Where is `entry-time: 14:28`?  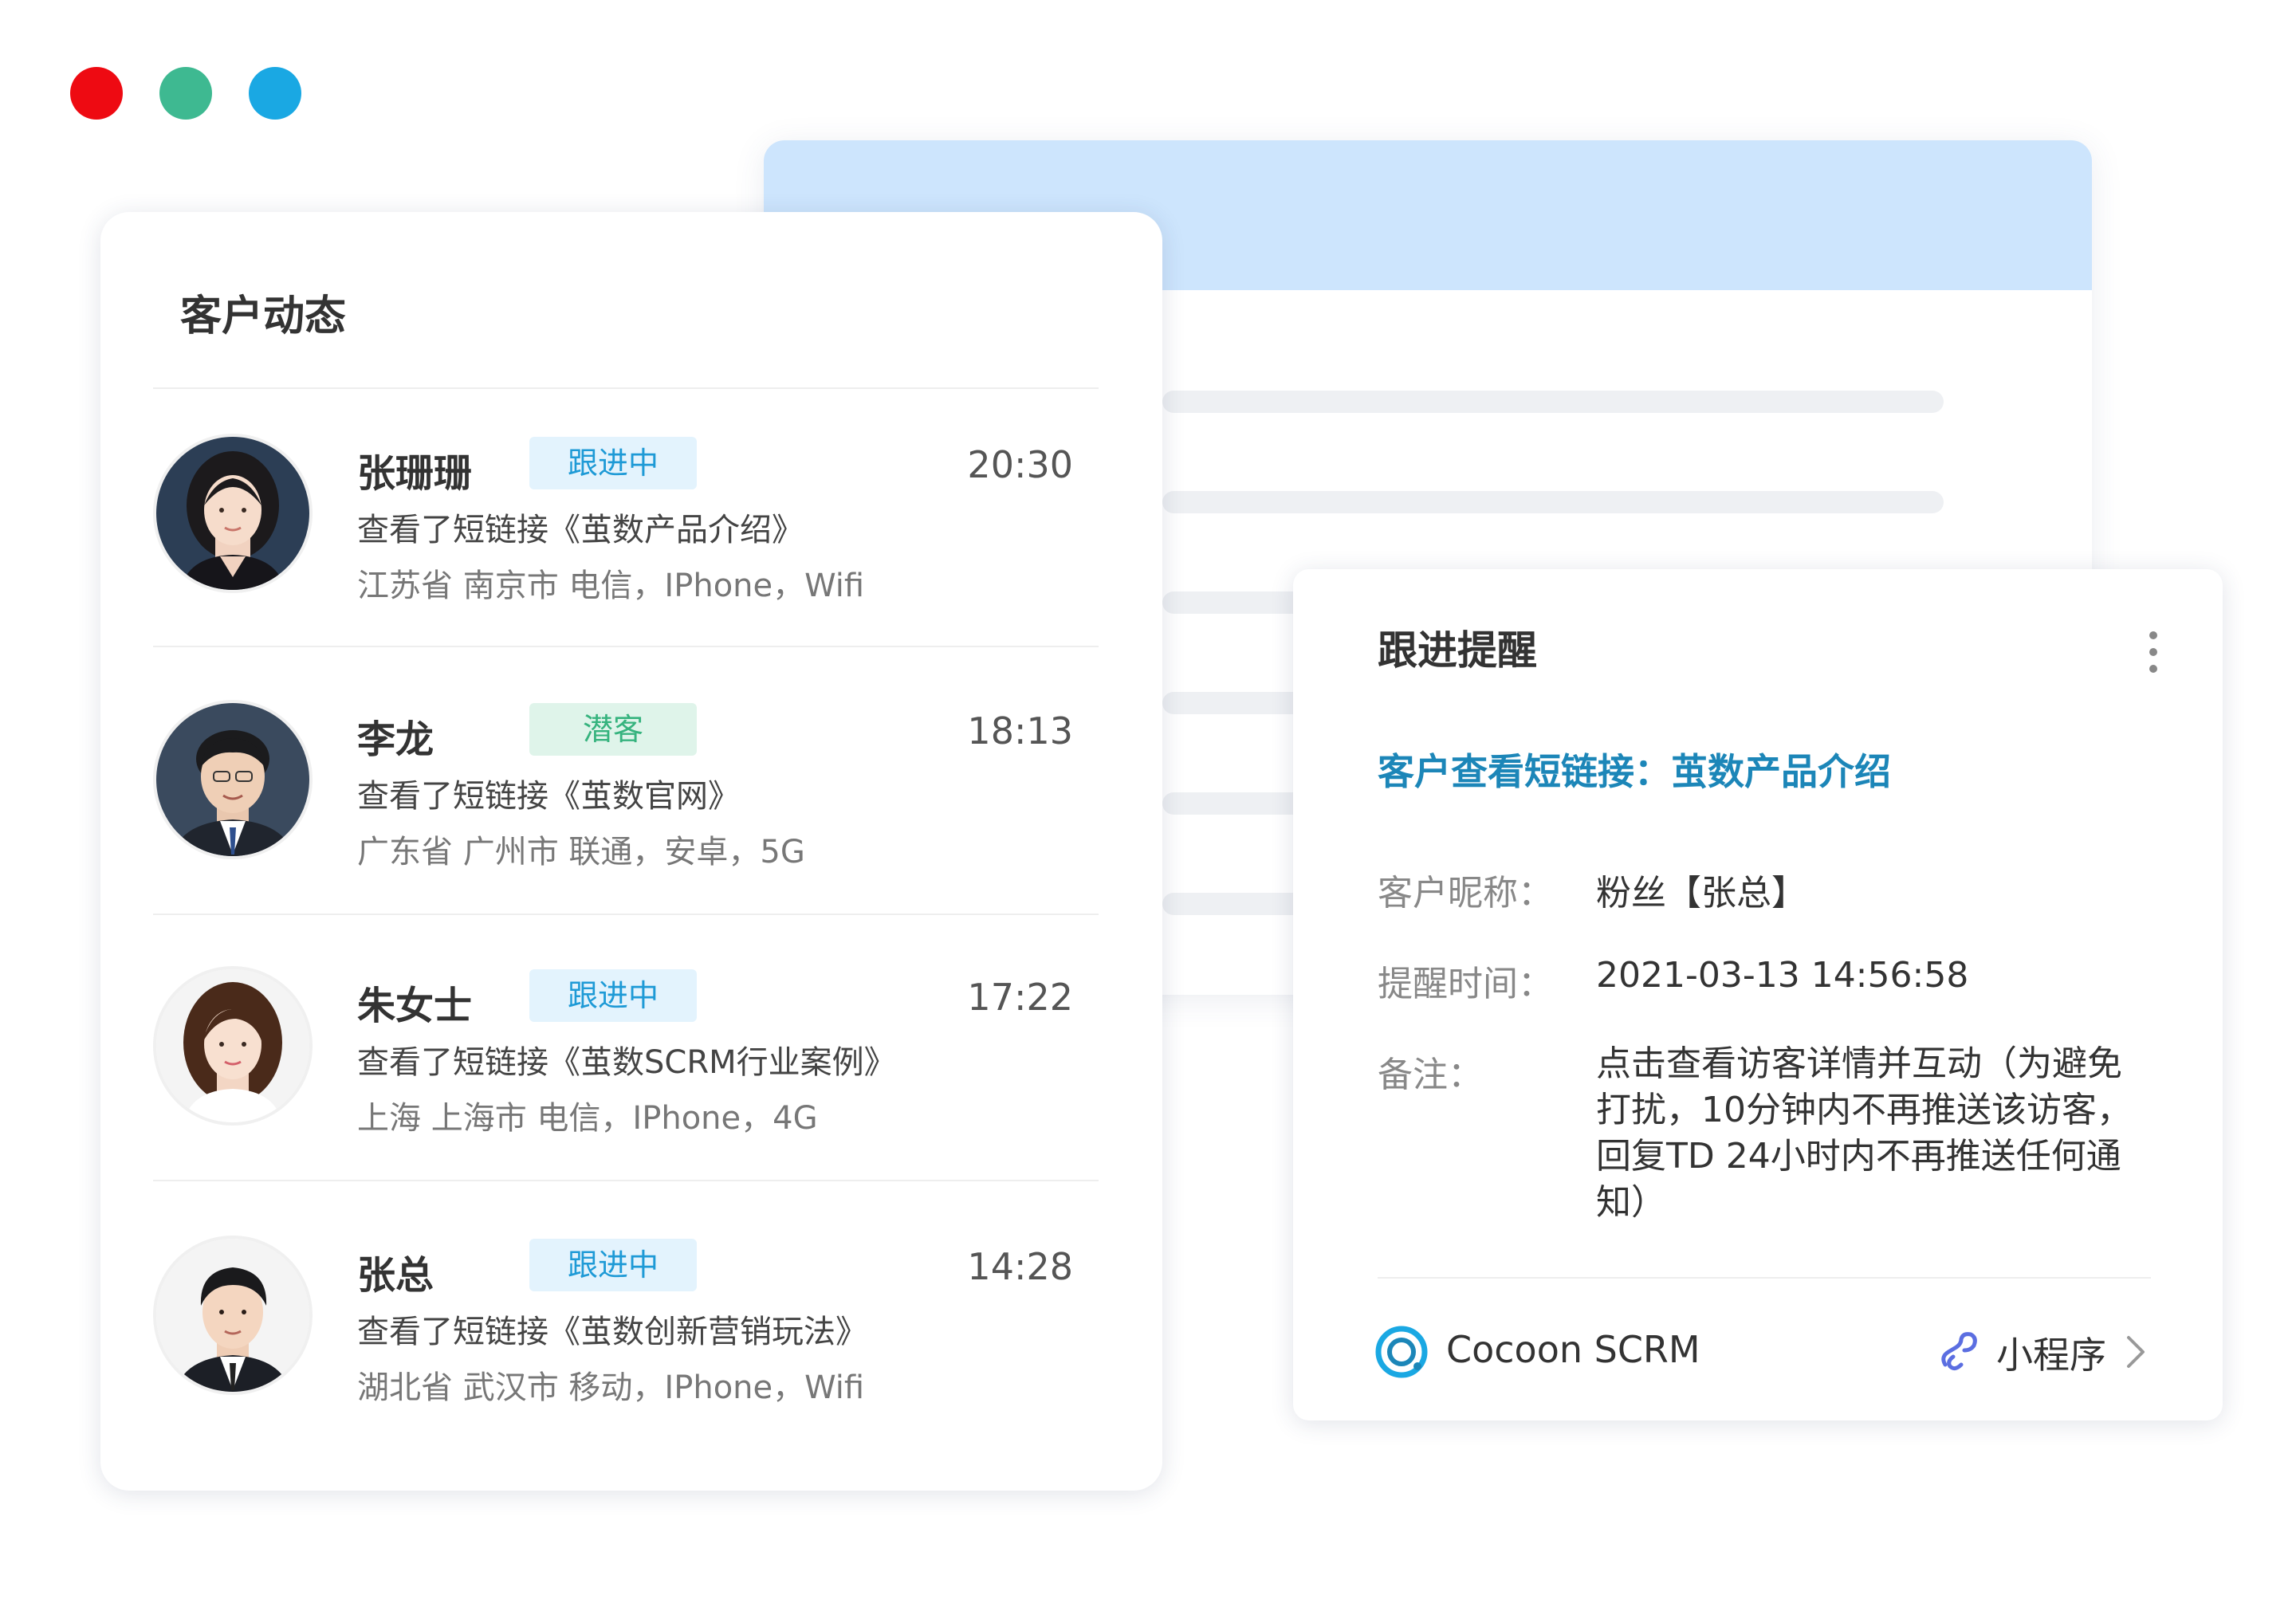
entry-time: 14:28 is located at coordinates (1020, 1266).